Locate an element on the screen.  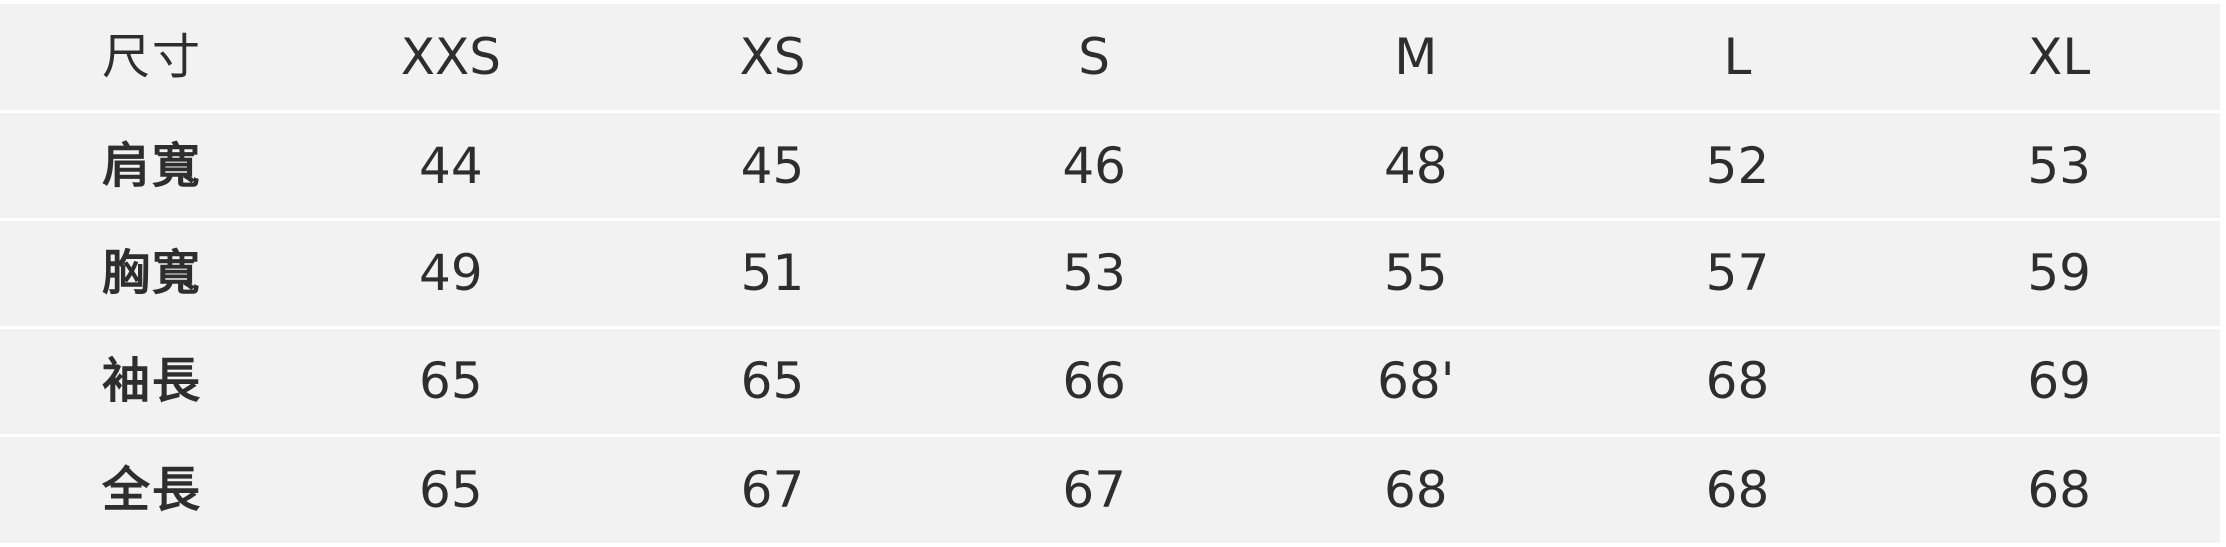
table-cell: 59 is located at coordinates (2059, 274).